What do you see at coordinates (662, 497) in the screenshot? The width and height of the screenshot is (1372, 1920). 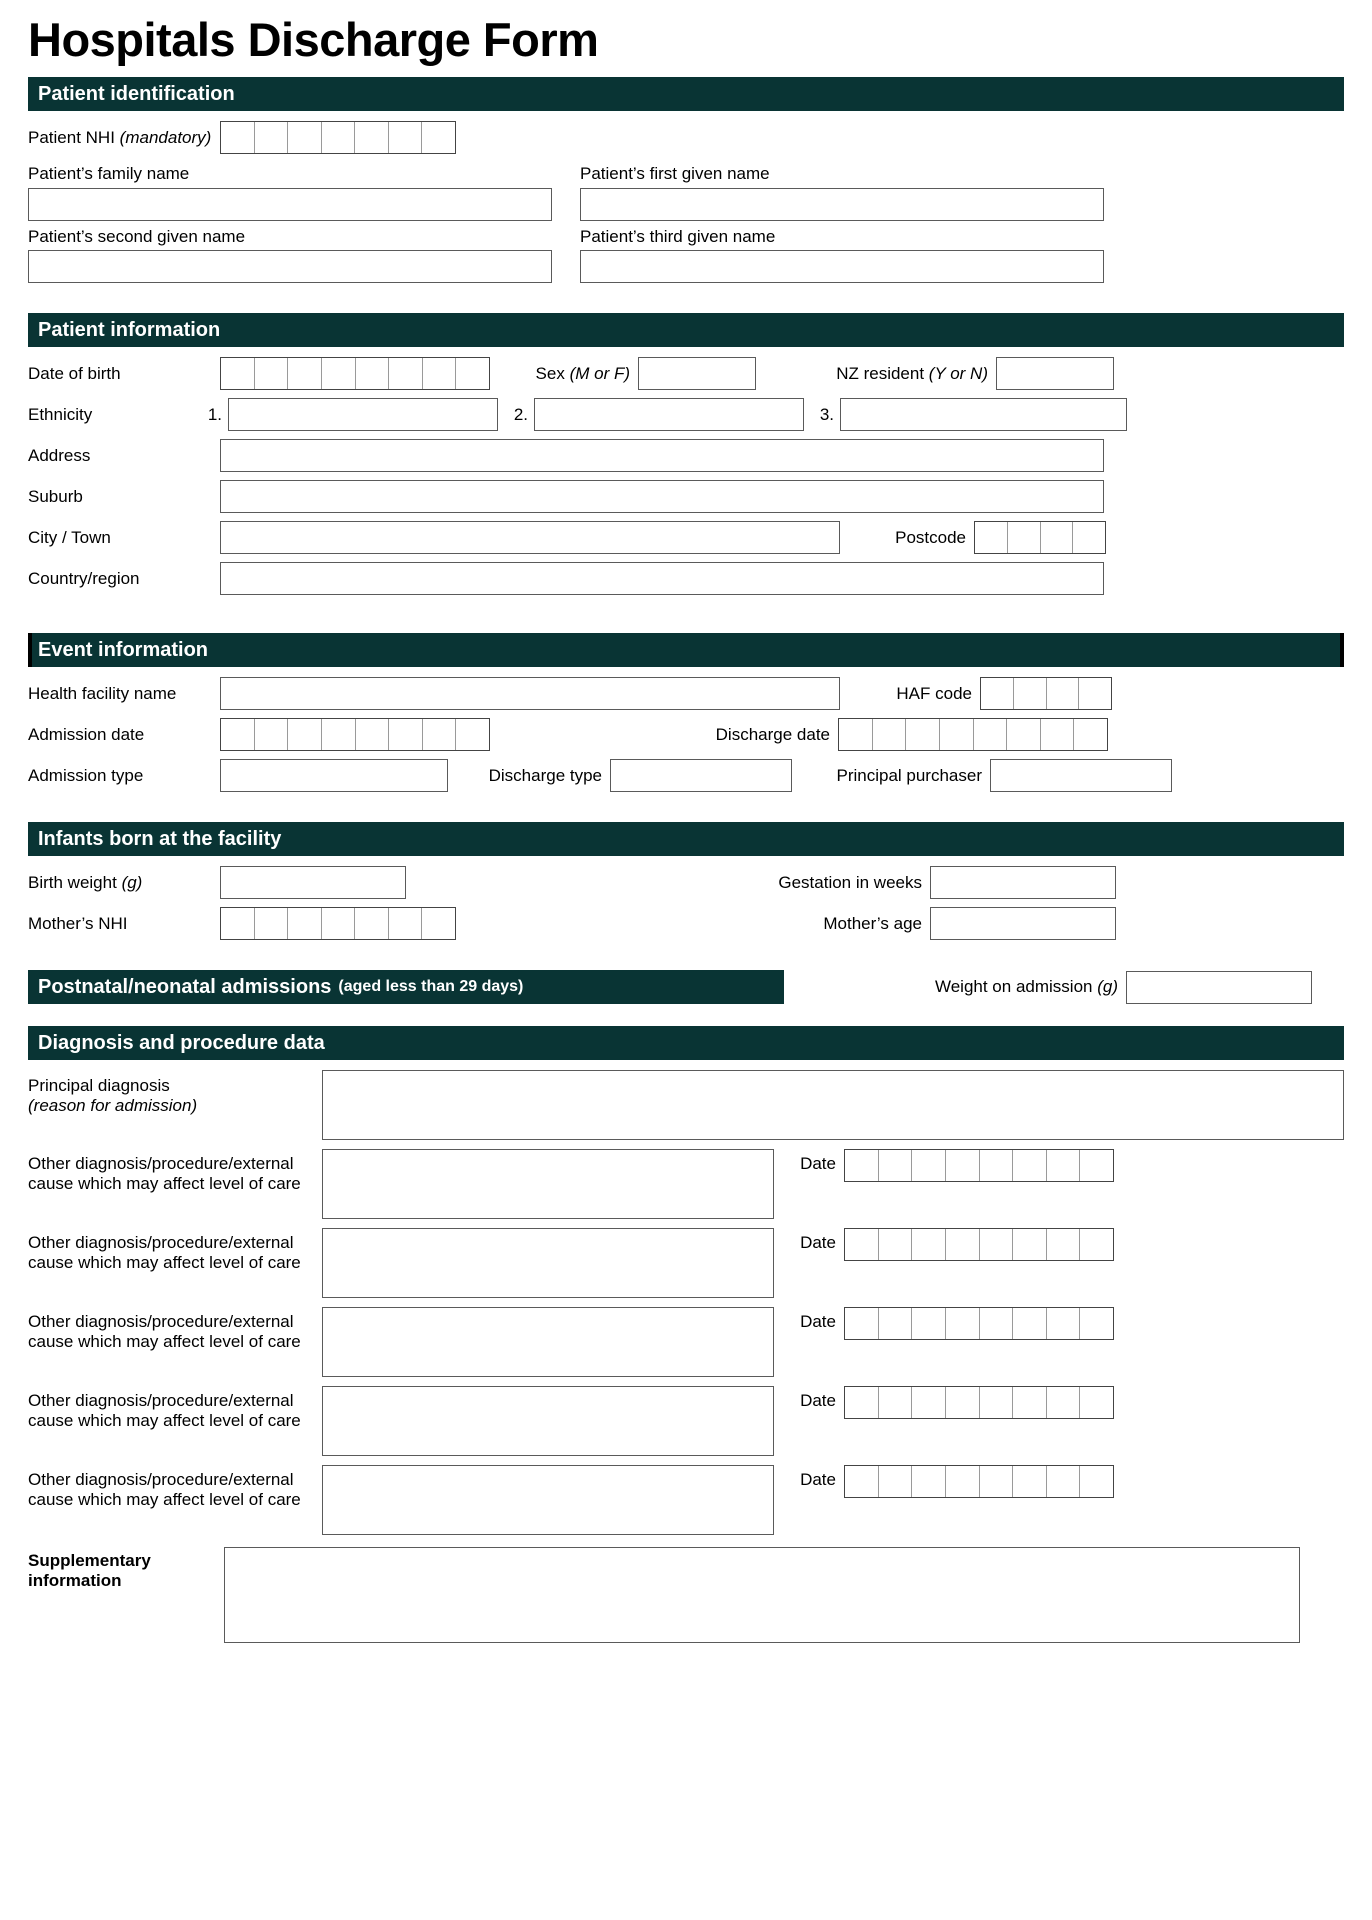 I see `input-suburb` at bounding box center [662, 497].